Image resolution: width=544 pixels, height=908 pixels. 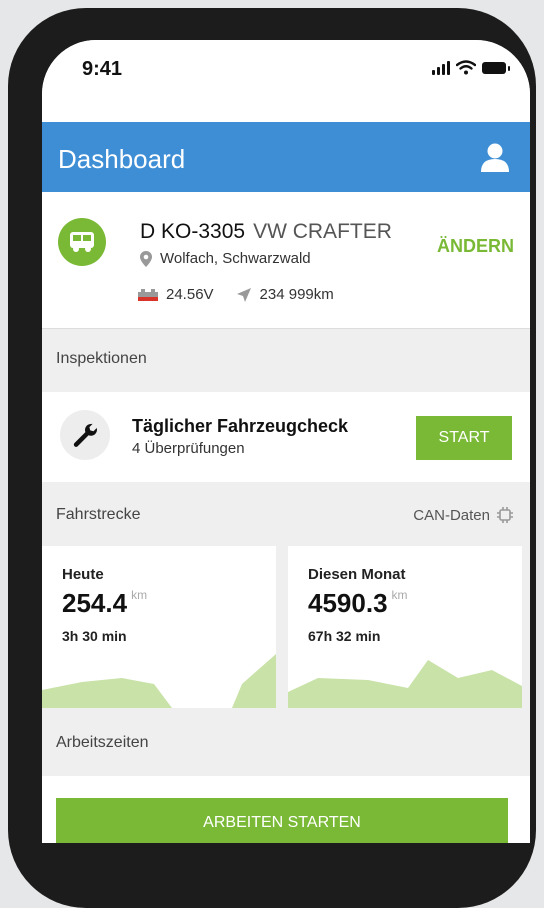 I want to click on section-label-distance: Fahrstrecke, so click(x=98, y=514).